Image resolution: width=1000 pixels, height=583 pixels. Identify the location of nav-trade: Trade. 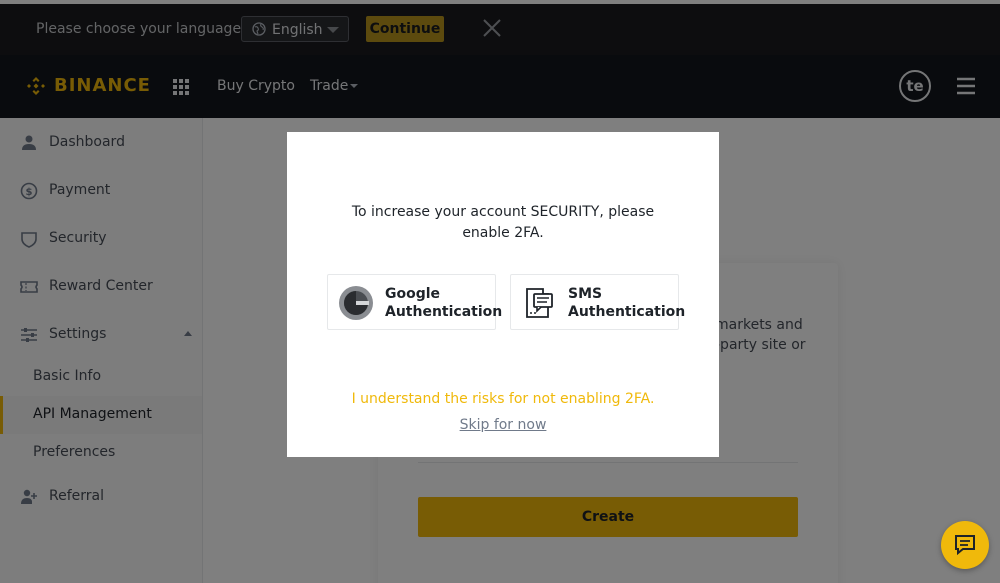
(329, 86).